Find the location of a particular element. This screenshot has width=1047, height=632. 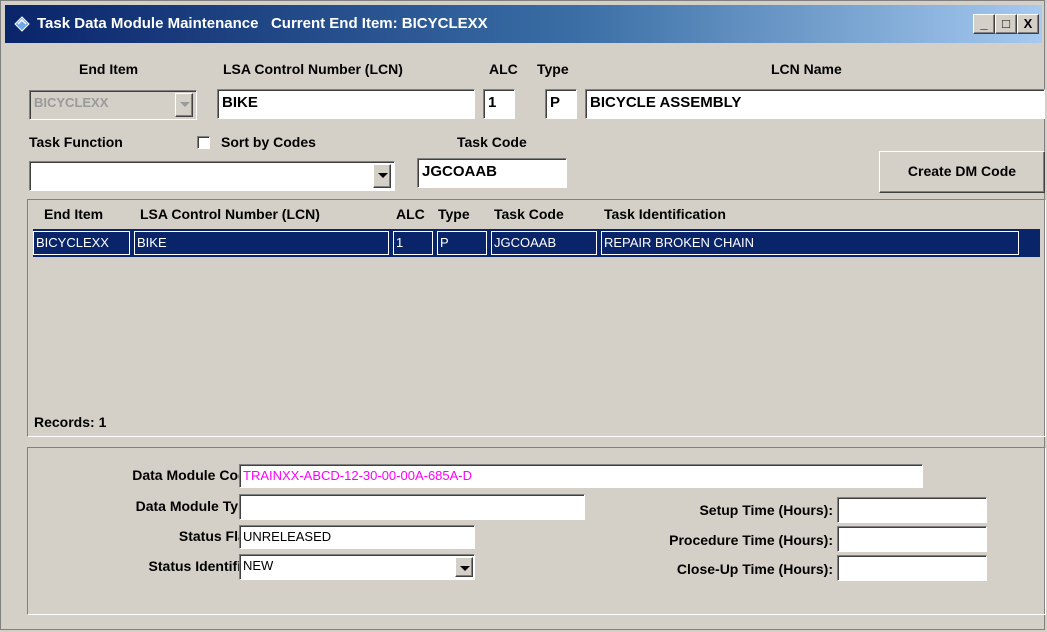

sort-by-codes-checkbox is located at coordinates (203, 142).